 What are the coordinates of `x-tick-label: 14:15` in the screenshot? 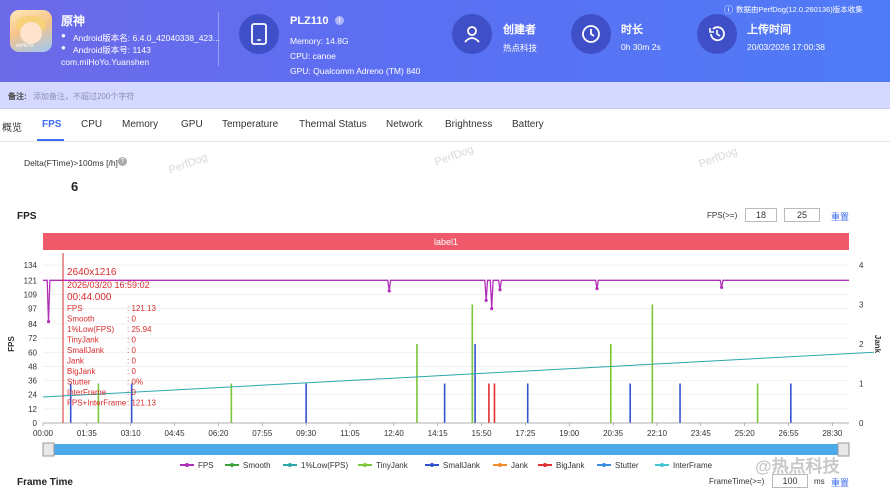 It's located at (438, 433).